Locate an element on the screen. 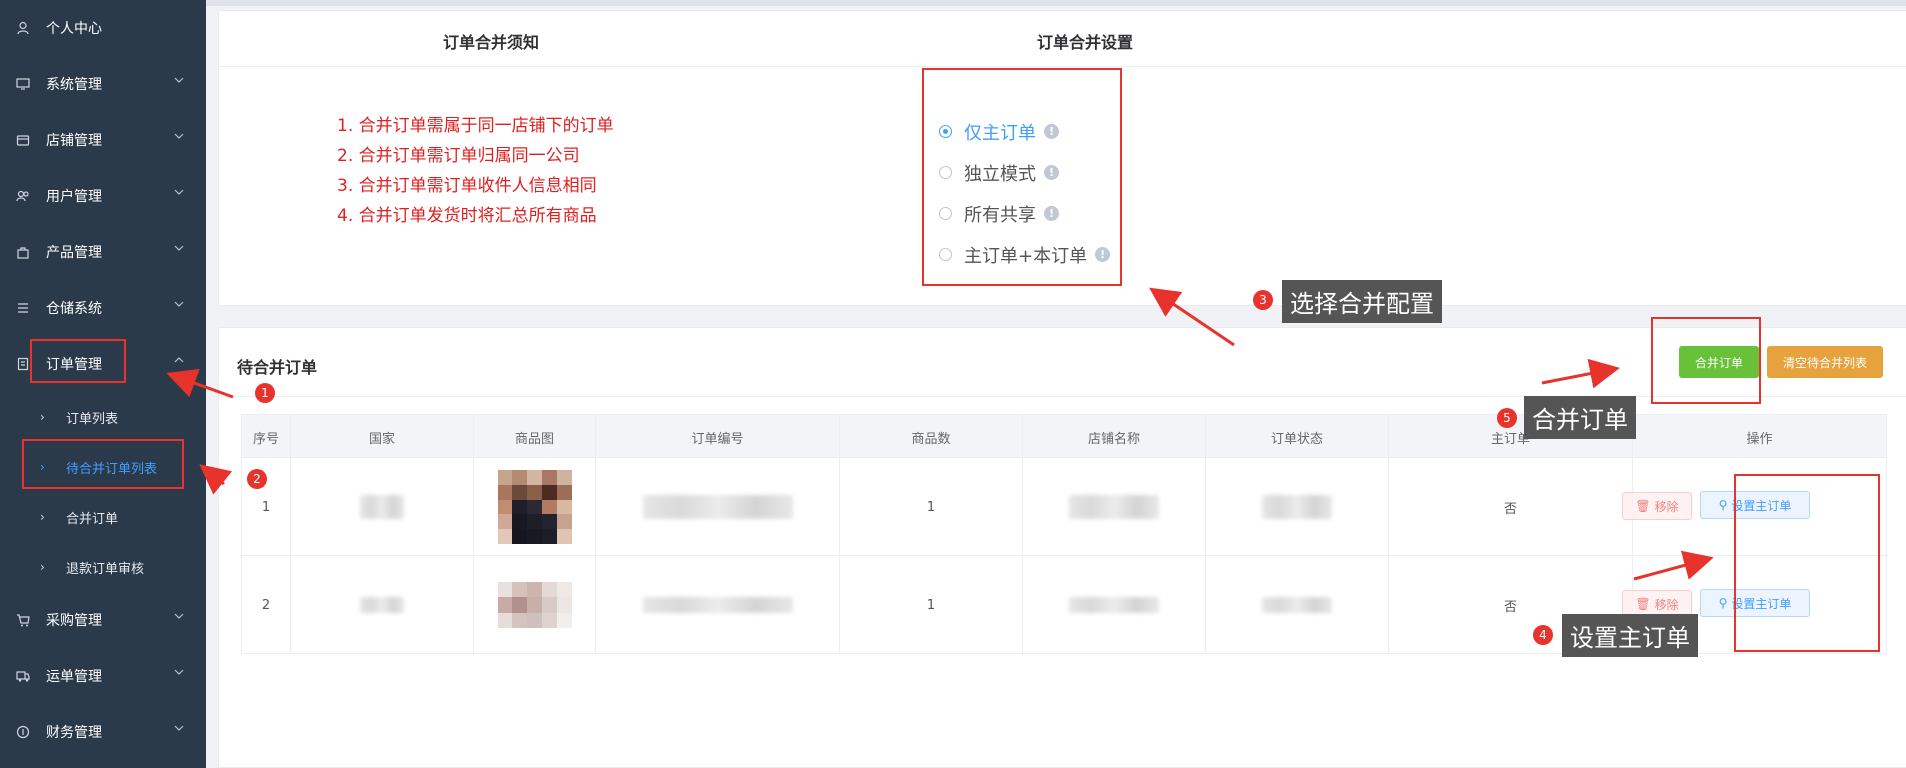 This screenshot has height=768, width=1906. col-count: 商品数 is located at coordinates (931, 437).